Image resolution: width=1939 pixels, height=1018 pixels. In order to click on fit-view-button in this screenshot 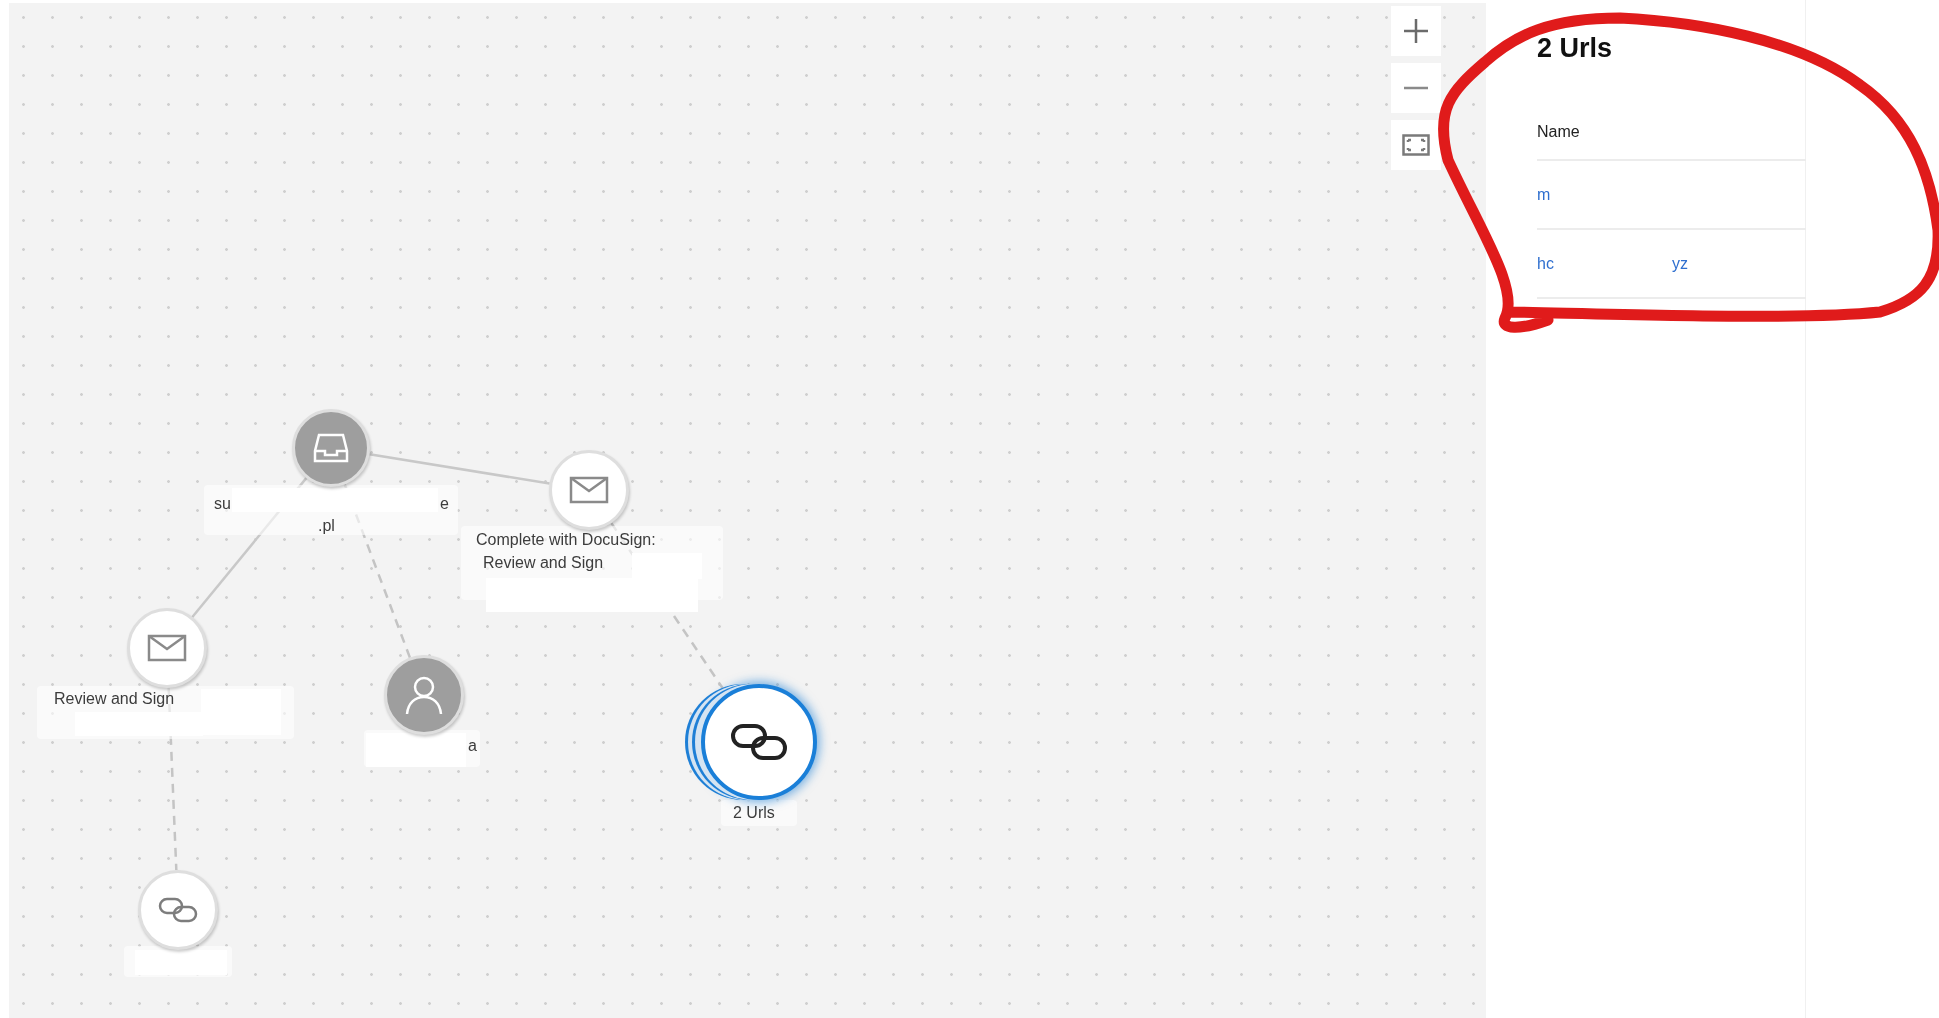, I will do `click(1416, 145)`.